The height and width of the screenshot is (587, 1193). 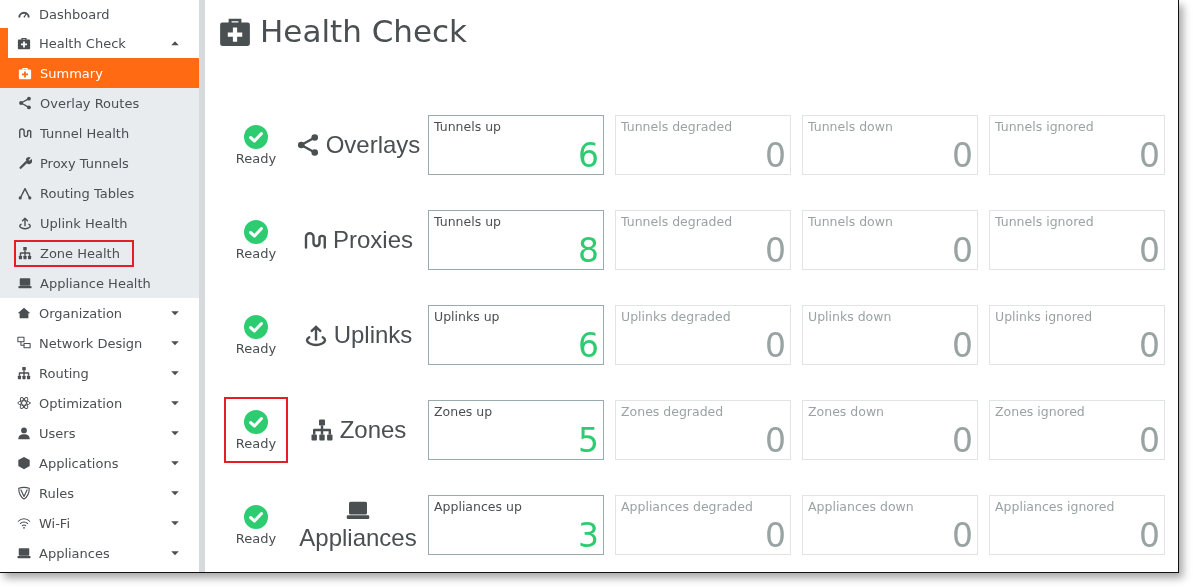 I want to click on sidebar-item: Overlay Routes, so click(x=99, y=103).